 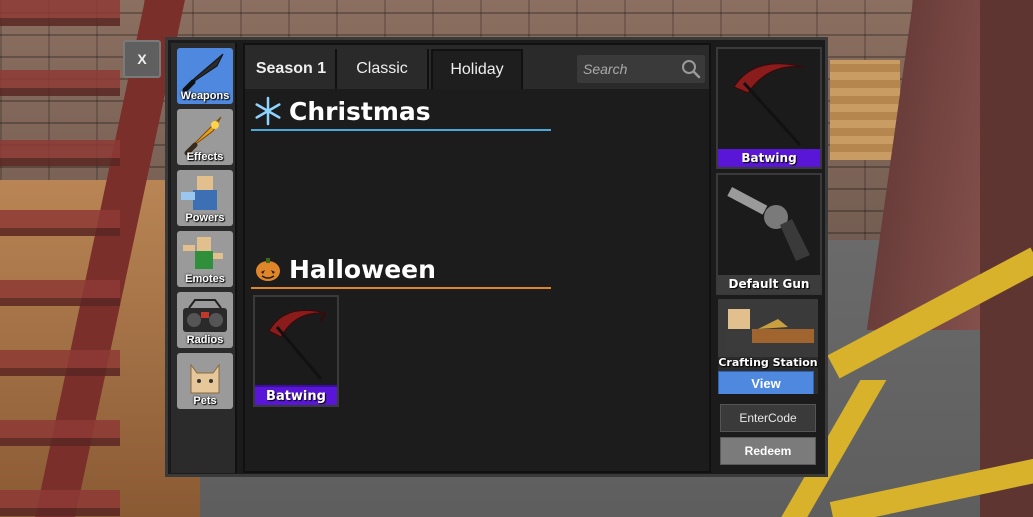 I want to click on category-weapons: Weapons, so click(x=205, y=76).